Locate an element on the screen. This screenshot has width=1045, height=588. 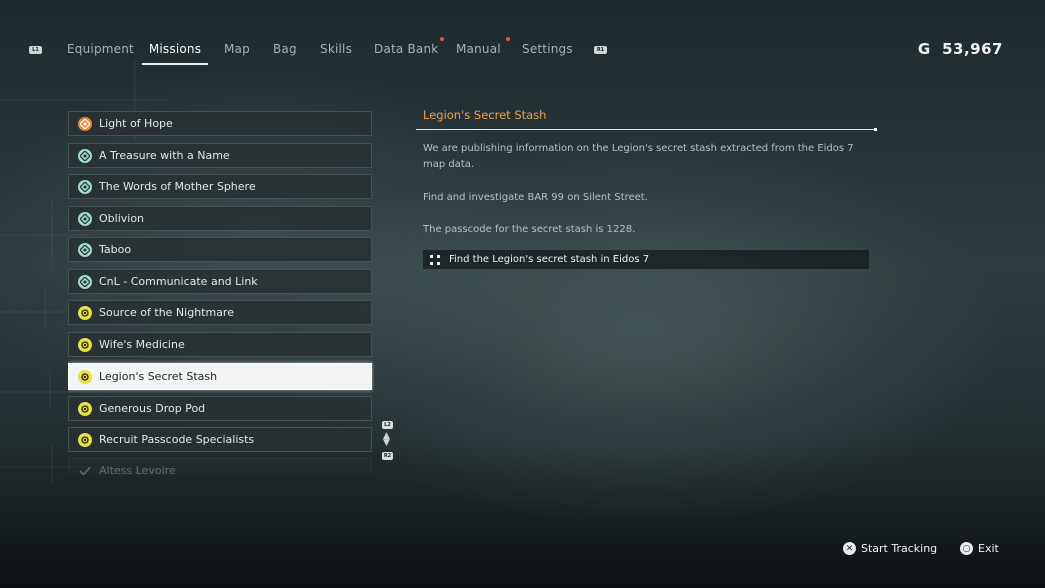
mission-label: CnL - Communicate and Link is located at coordinates (178, 281).